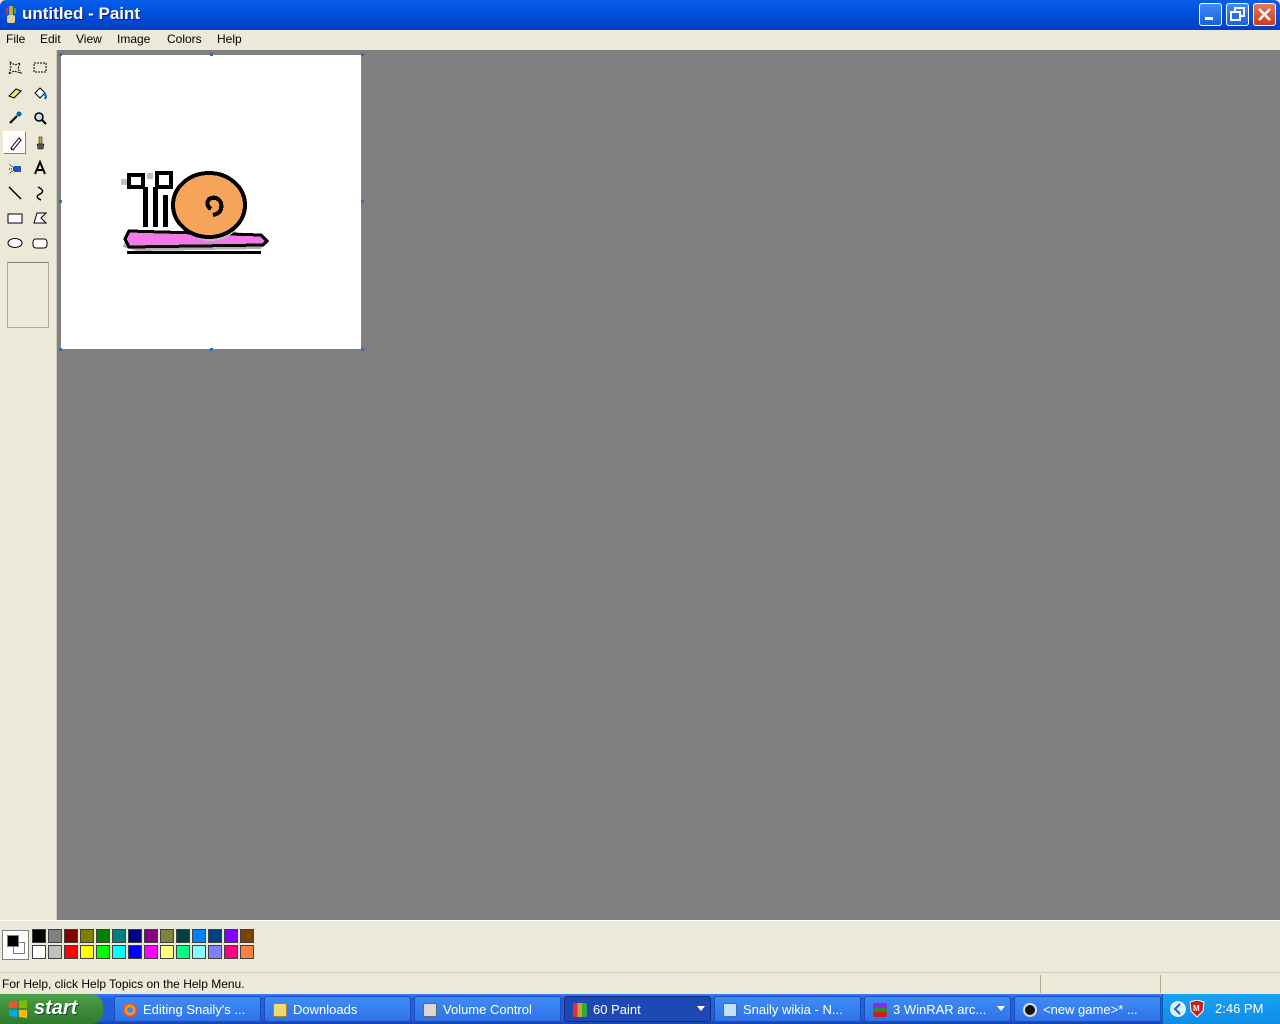  Describe the element at coordinates (39, 92) in the screenshot. I see `fill-tool` at that location.